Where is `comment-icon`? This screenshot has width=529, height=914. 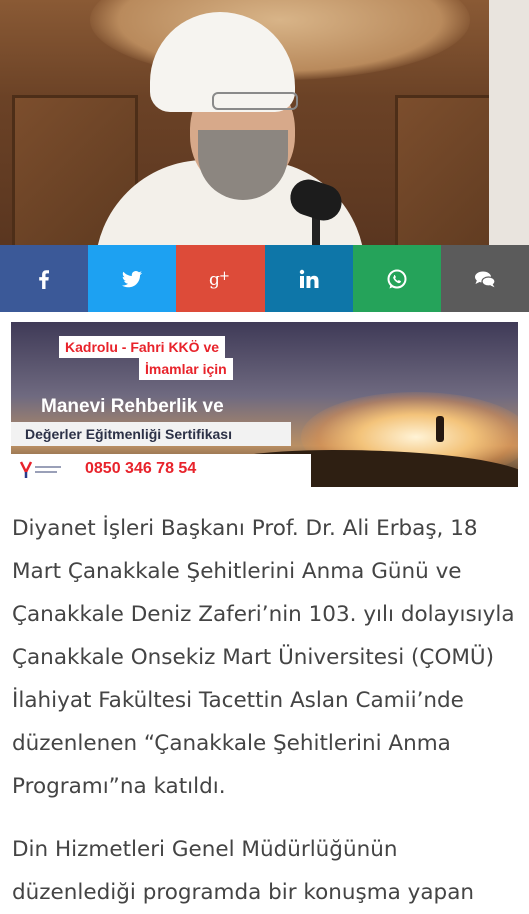 comment-icon is located at coordinates (485, 279).